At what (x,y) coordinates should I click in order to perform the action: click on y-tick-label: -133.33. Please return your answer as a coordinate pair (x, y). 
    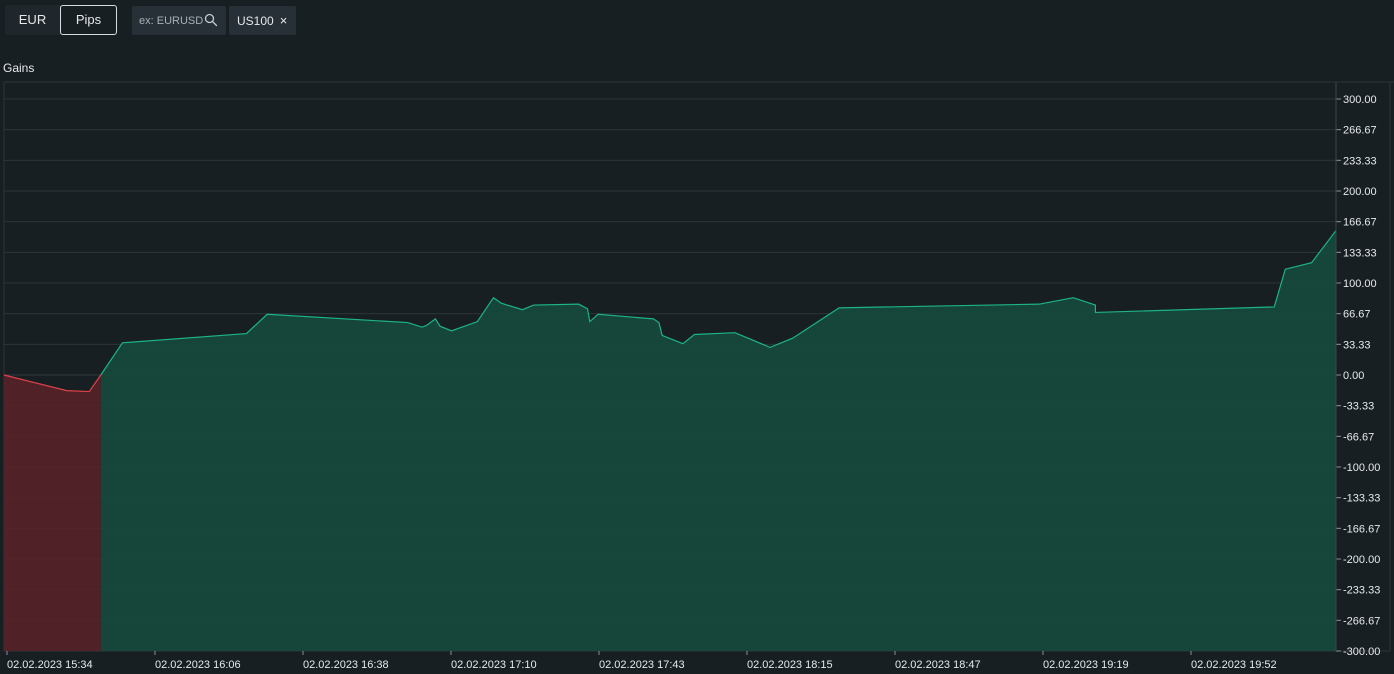
    Looking at the image, I should click on (1361, 499).